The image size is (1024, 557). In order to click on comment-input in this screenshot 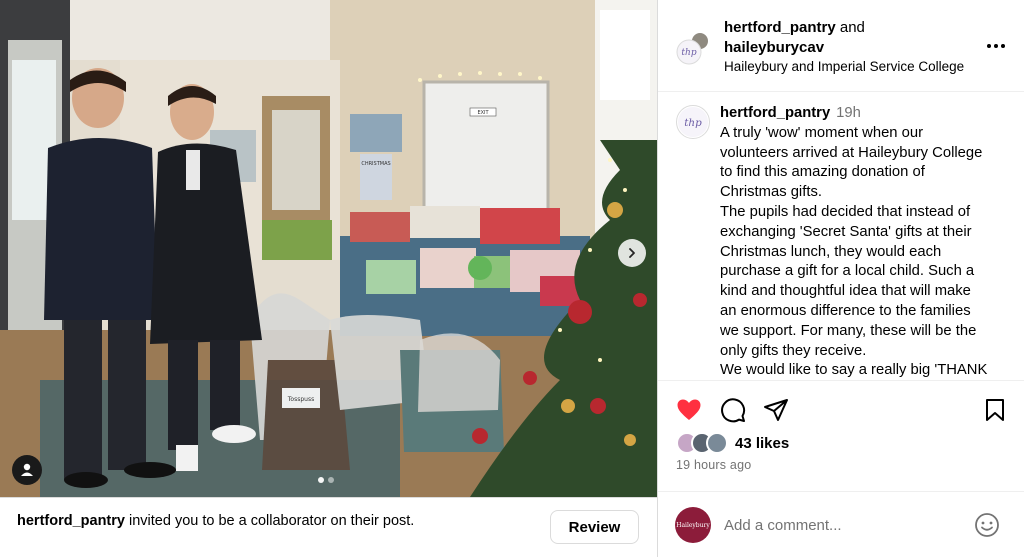, I will do `click(844, 525)`.